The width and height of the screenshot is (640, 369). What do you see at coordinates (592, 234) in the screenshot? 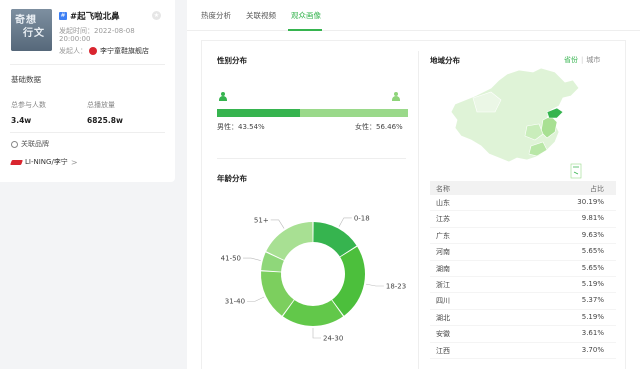
I see `region-ratio: 9.63%` at bounding box center [592, 234].